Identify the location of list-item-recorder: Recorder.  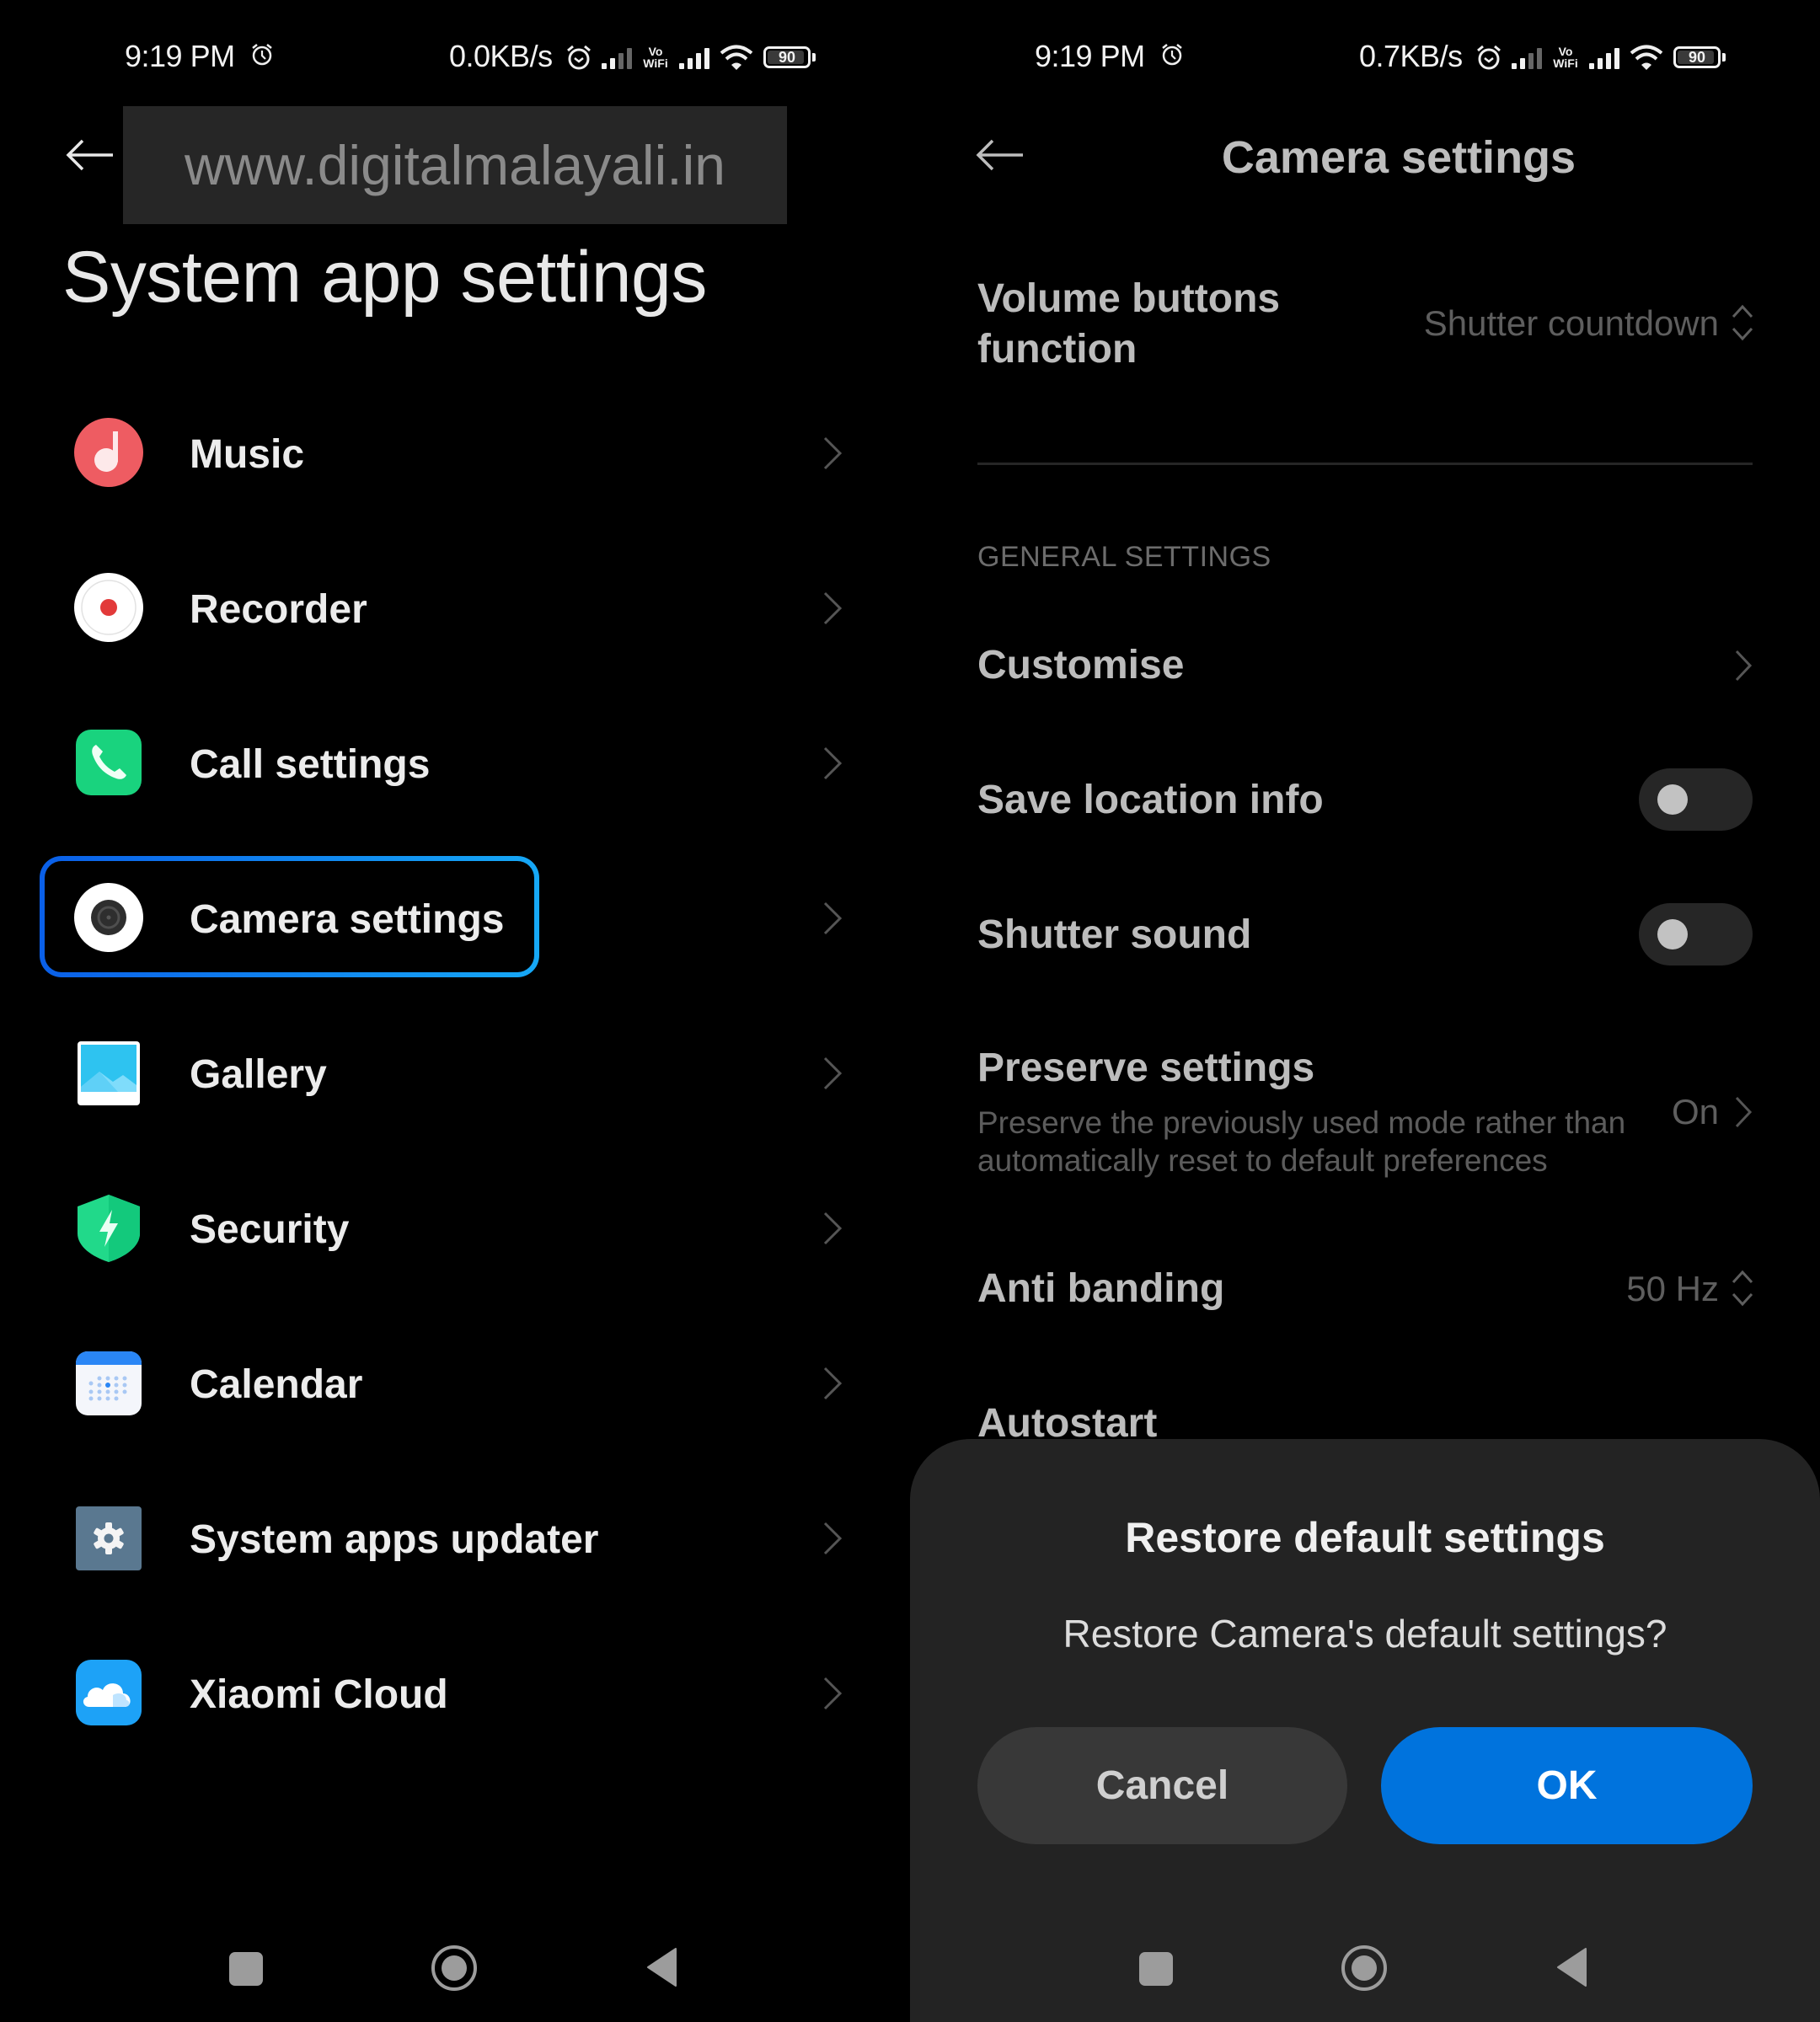
(455, 607).